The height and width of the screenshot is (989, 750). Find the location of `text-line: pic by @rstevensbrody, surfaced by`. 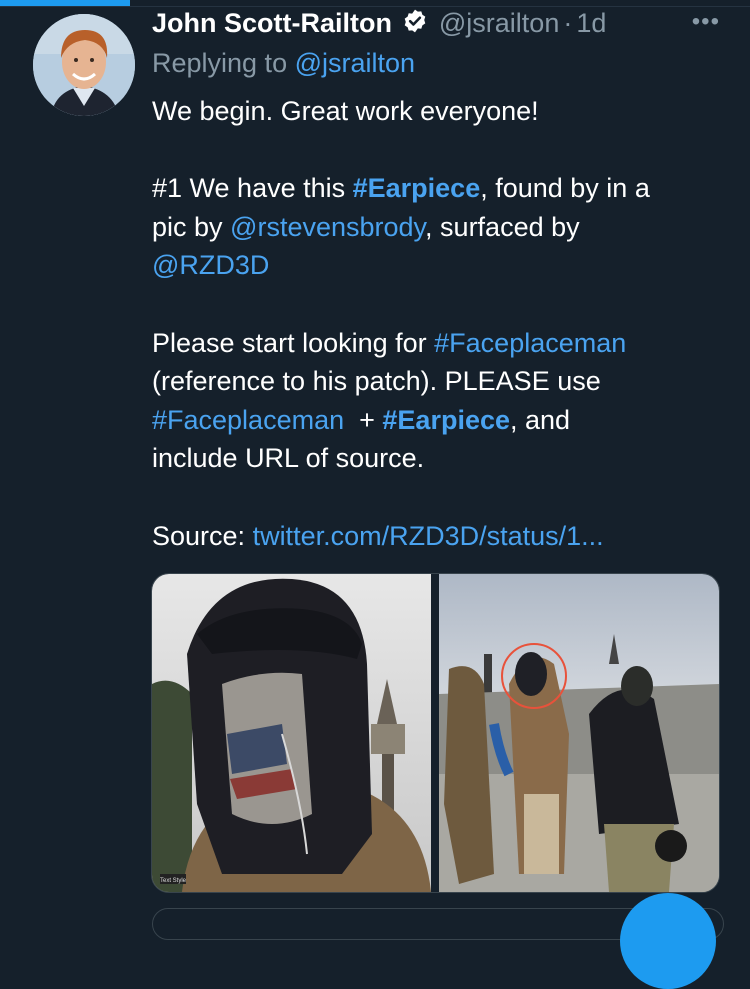

text-line: pic by @rstevensbrody, surfaced by is located at coordinates (366, 226).